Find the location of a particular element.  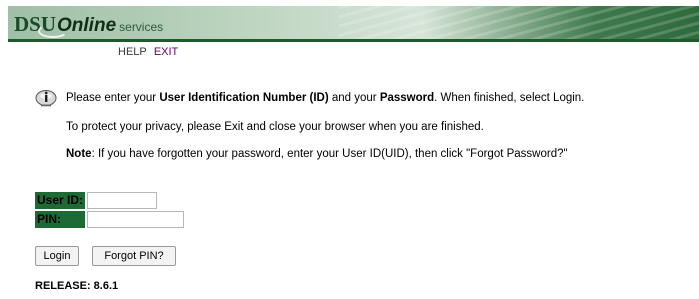

login-button: Login is located at coordinates (57, 256).